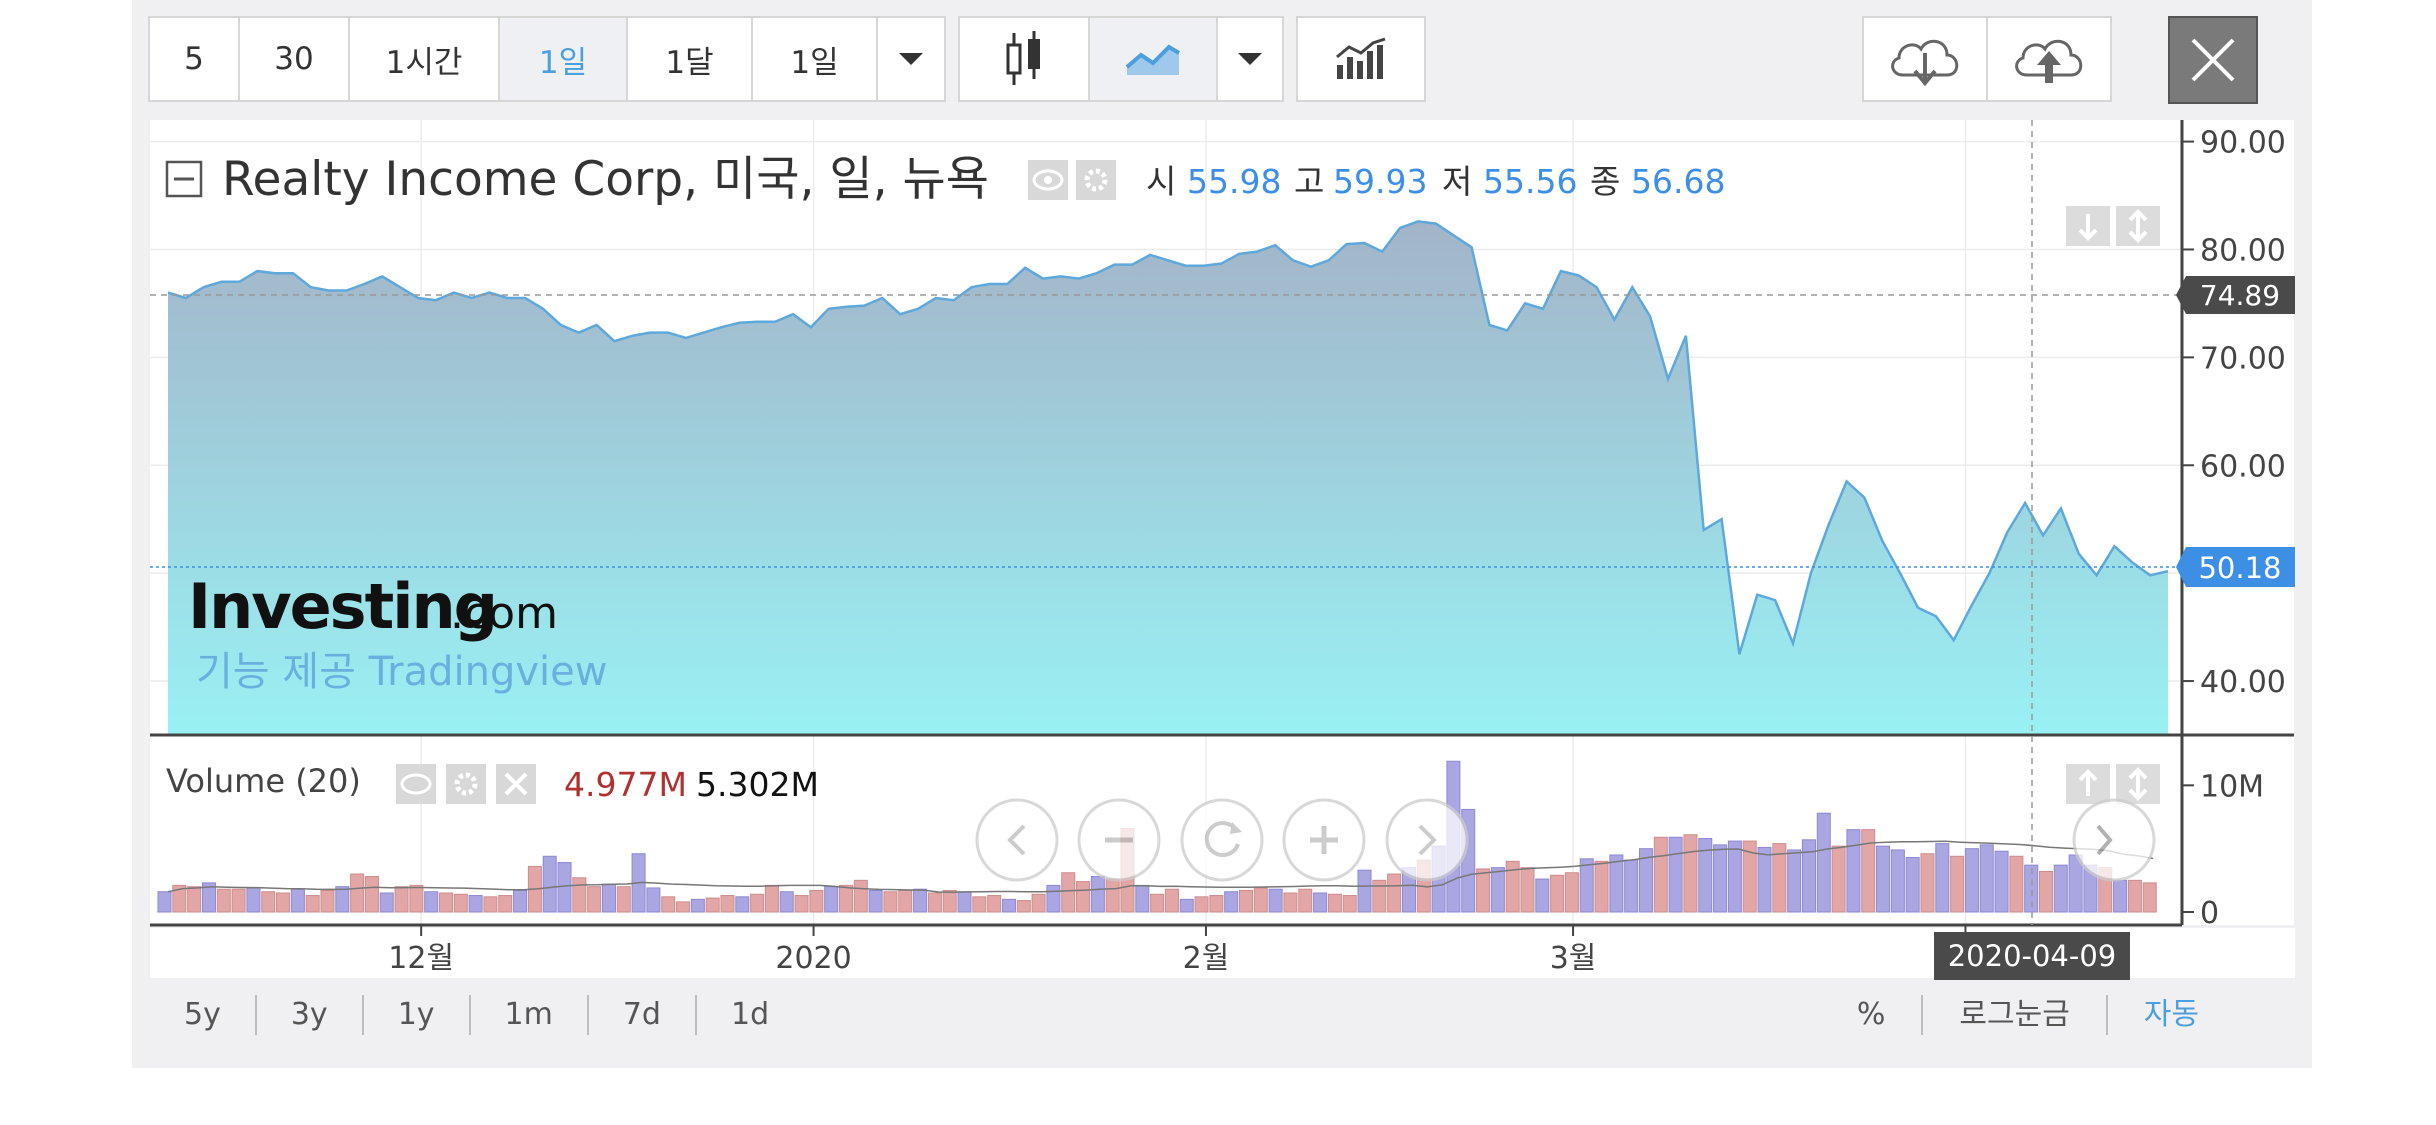 The height and width of the screenshot is (1125, 2436). Describe the element at coordinates (1457, 181) in the screenshot. I see `low-label: 저` at that location.